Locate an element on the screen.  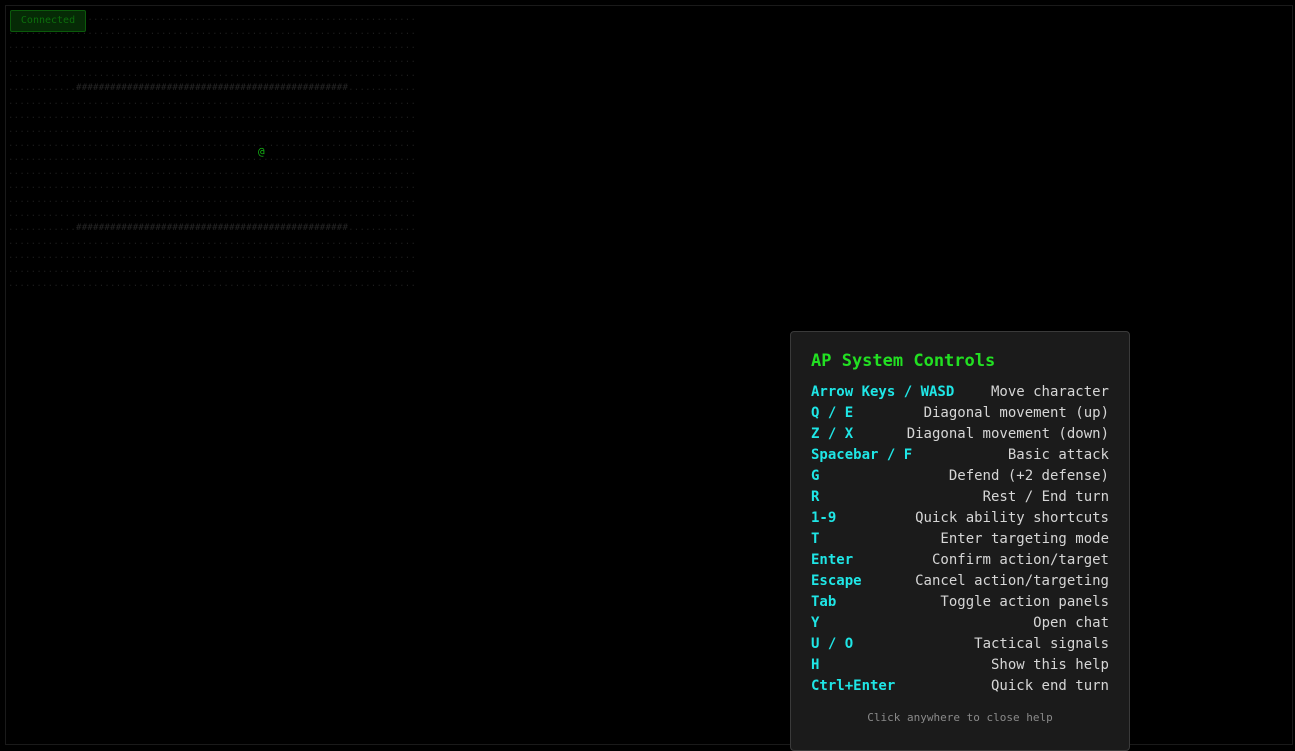
control-description: Move character is located at coordinates (1049, 392).